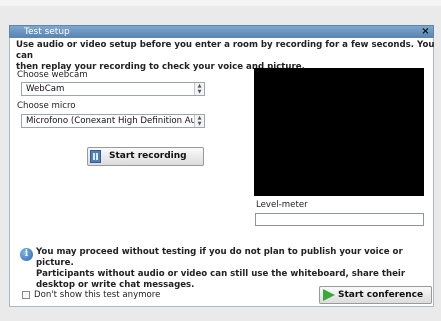 This screenshot has height=321, width=441. Describe the element at coordinates (381, 295) in the screenshot. I see `start-conference-label: Start conference` at that location.